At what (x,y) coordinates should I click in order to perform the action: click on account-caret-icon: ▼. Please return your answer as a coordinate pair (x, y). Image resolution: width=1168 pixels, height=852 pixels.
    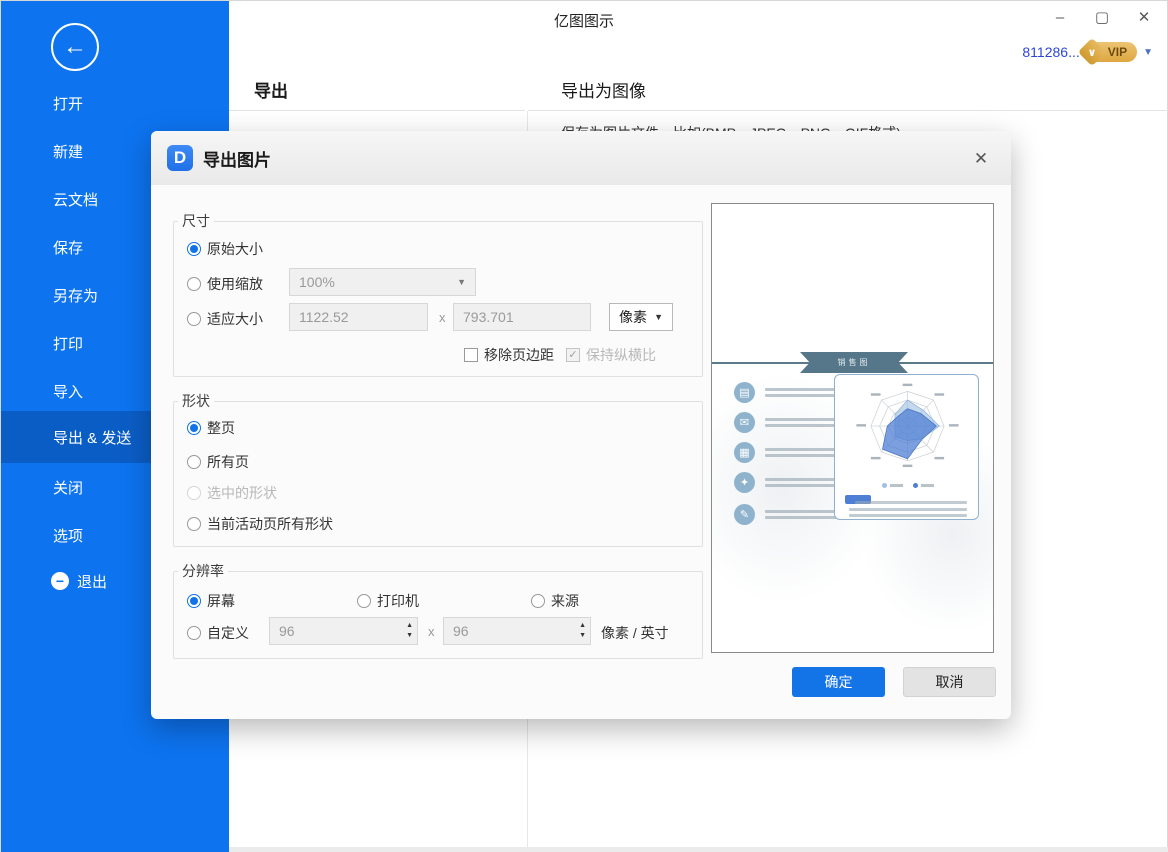
    Looking at the image, I should click on (1148, 52).